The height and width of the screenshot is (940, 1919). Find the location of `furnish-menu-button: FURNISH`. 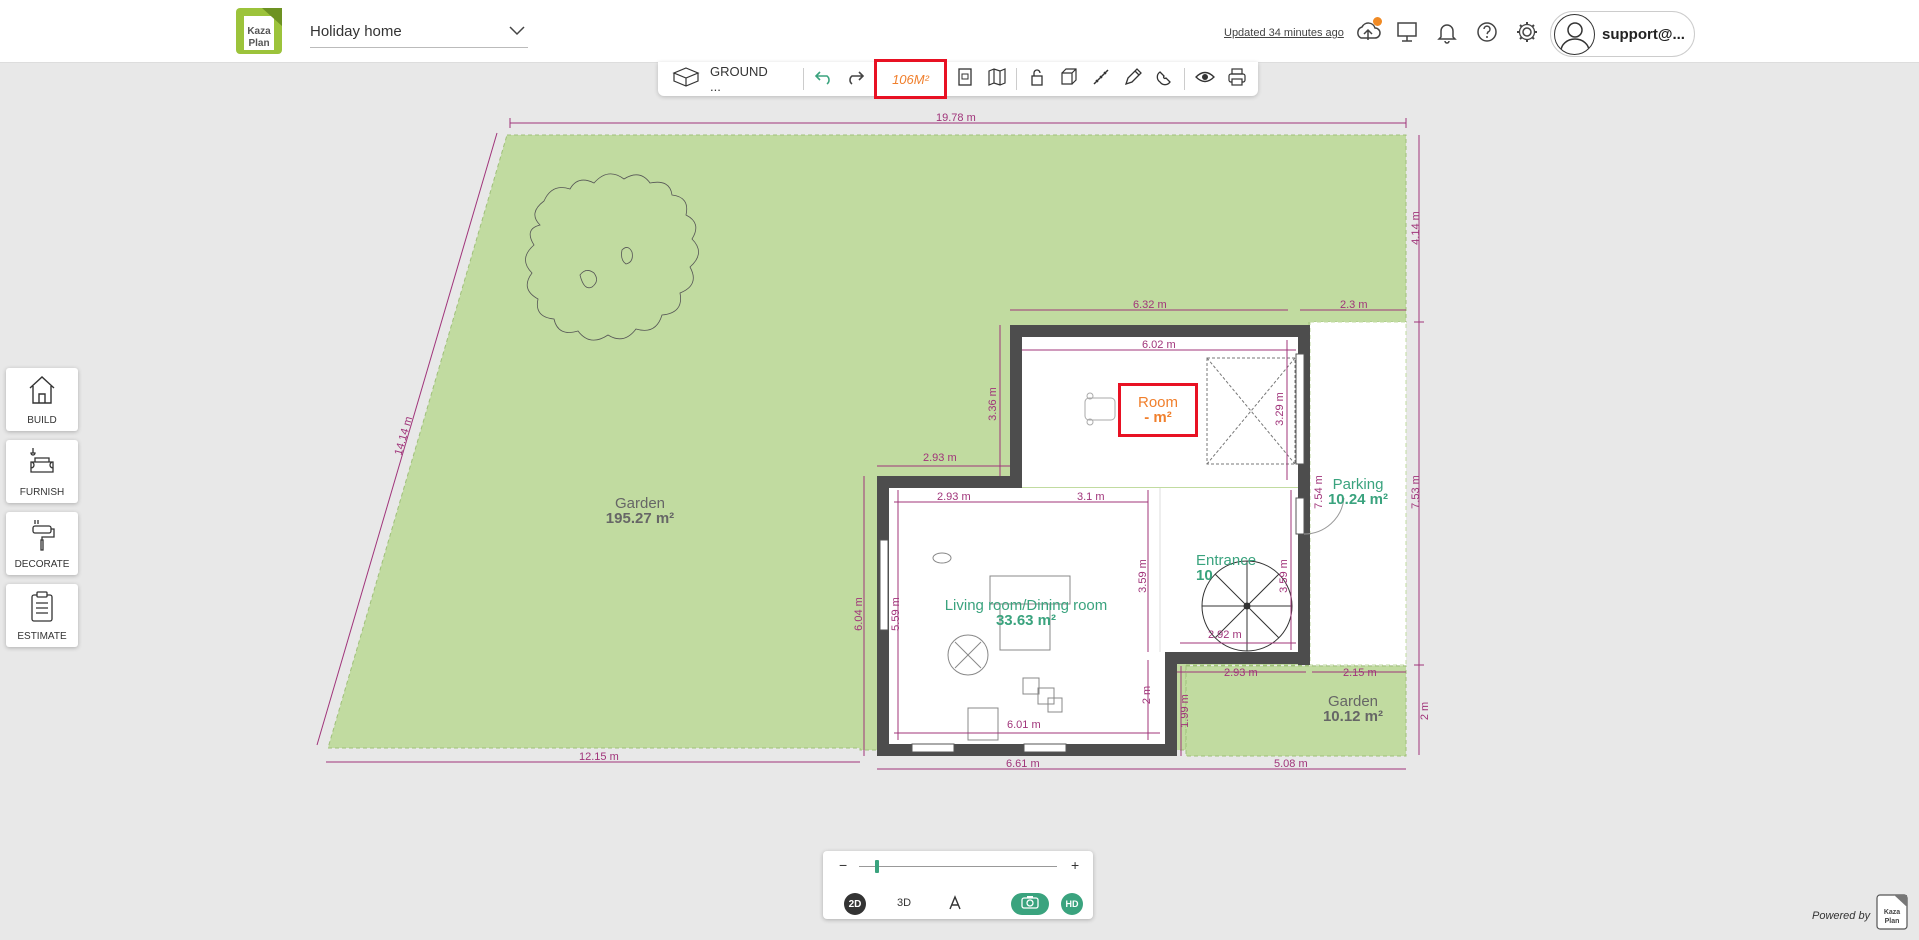

furnish-menu-button: FURNISH is located at coordinates (42, 471).